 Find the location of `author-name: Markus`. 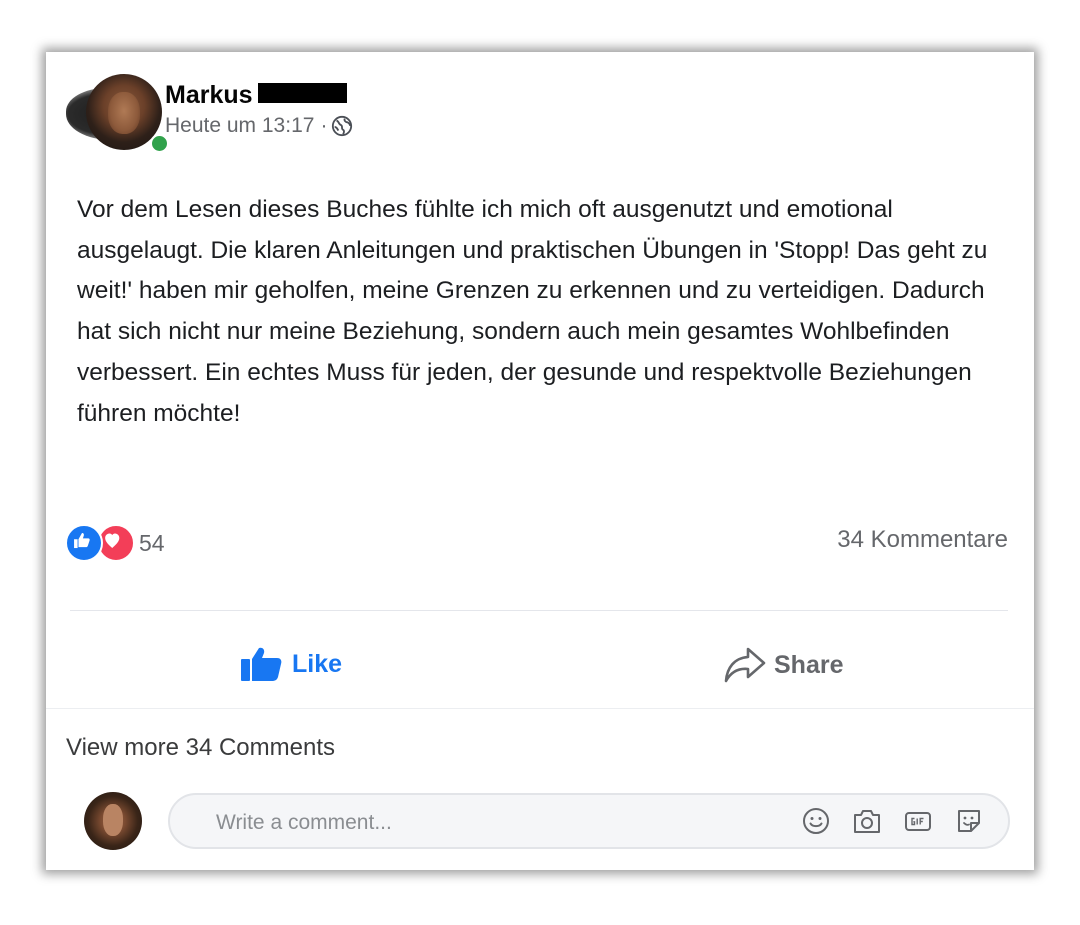

author-name: Markus is located at coordinates (209, 95).